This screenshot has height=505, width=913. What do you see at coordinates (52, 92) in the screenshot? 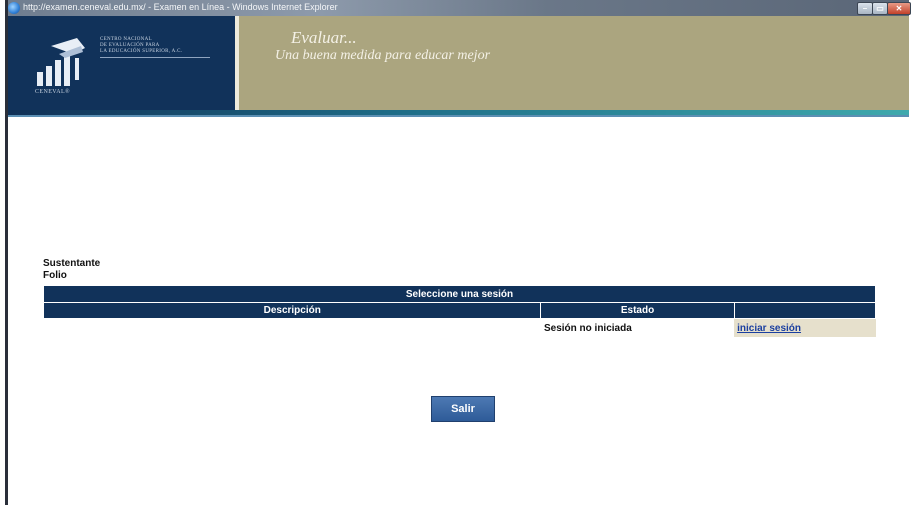
I see `logo-brand: CENEVAL®` at bounding box center [52, 92].